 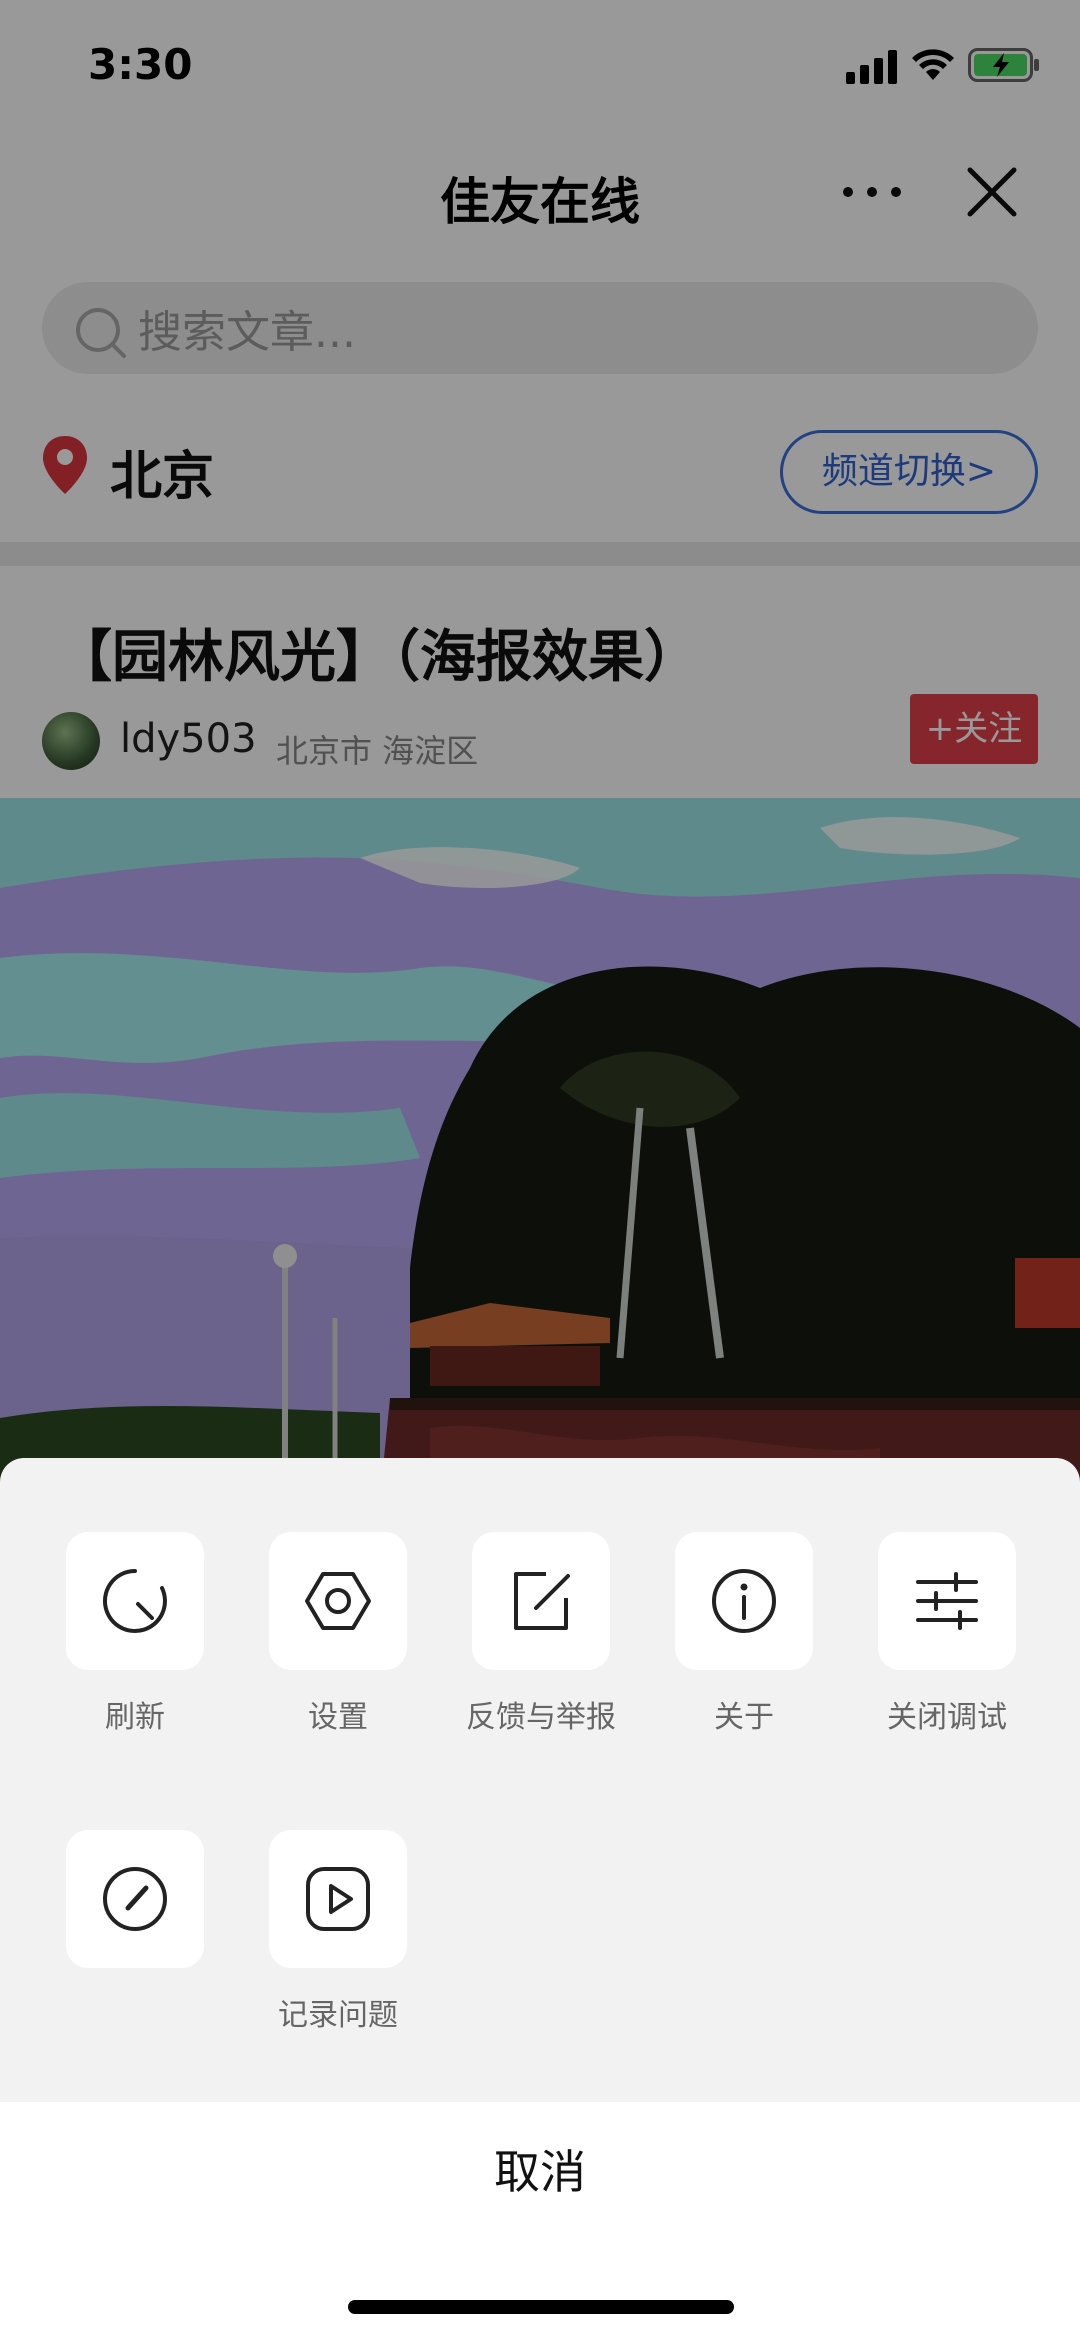 I want to click on action-performance, so click(x=132, y=1940).